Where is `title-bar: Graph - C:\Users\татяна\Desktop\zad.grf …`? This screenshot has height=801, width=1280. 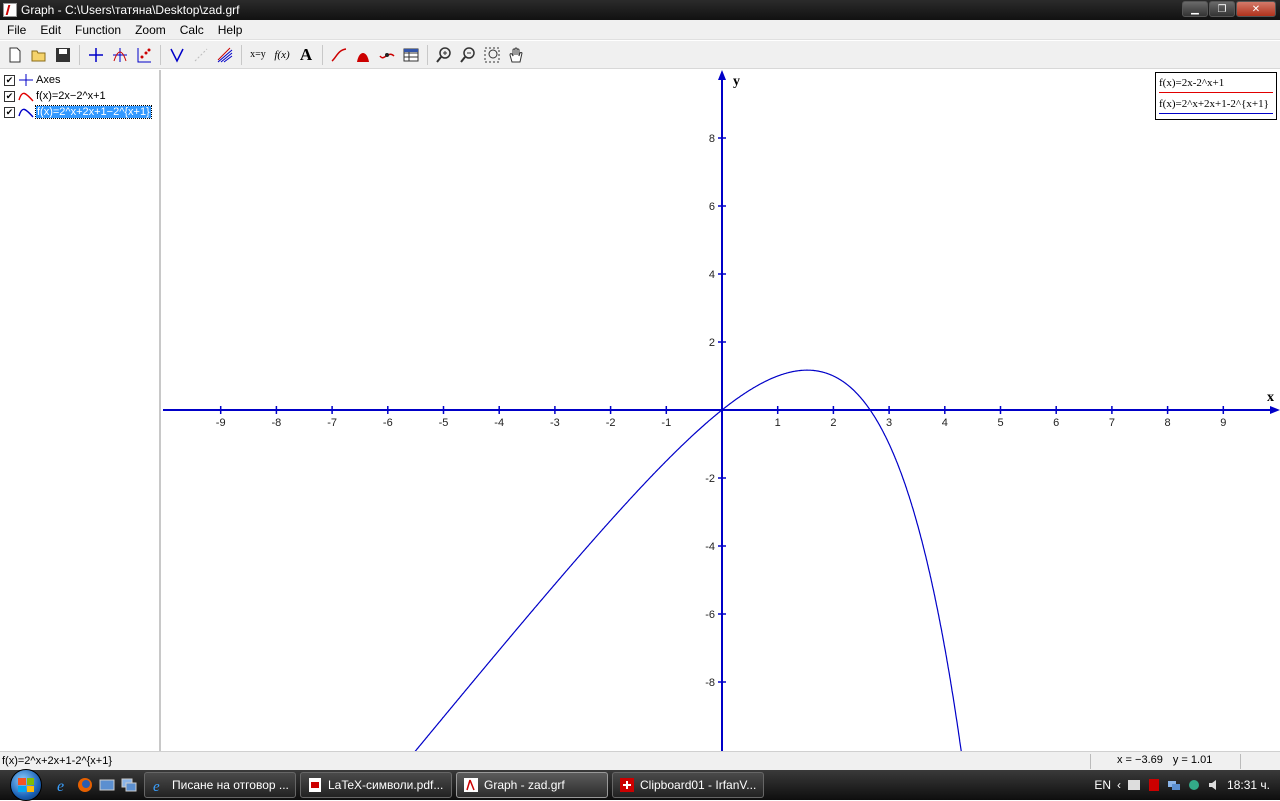 title-bar: Graph - C:\Users\татяна\Desktop\zad.grf … is located at coordinates (640, 10).